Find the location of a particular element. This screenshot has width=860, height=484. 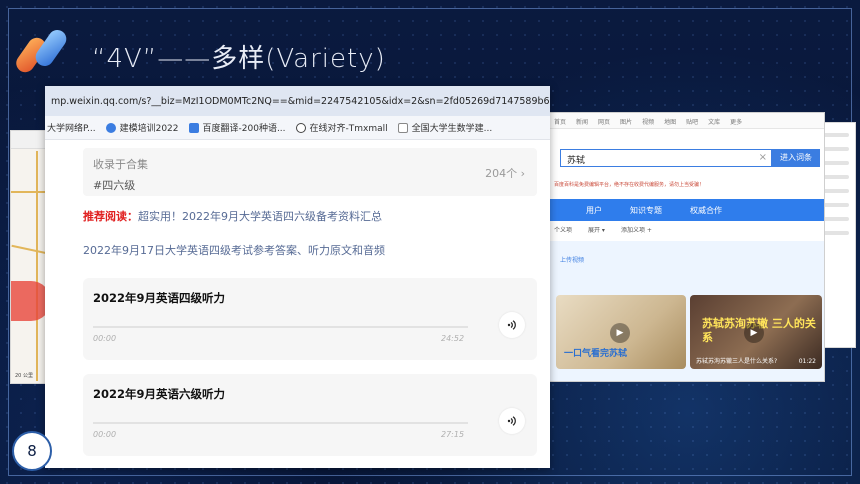

video-thumbnail: ▶ 一口气看完苏轼 is located at coordinates (621, 332).